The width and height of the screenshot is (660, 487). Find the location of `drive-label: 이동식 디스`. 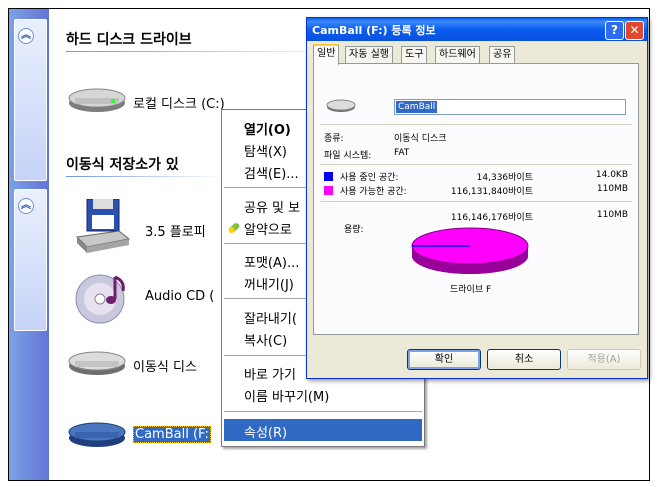

drive-label: 이동식 디스 is located at coordinates (165, 367).